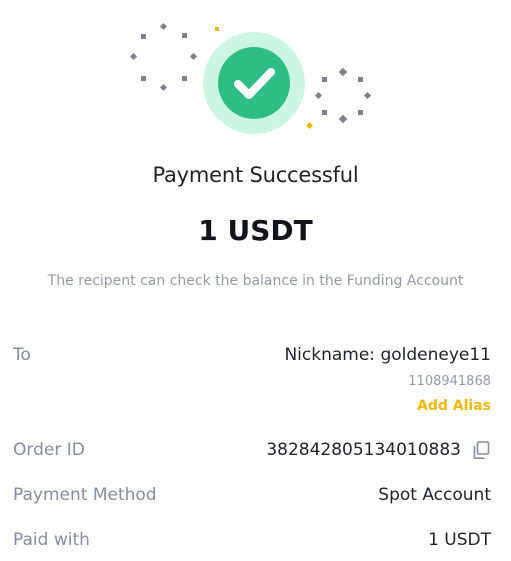  Describe the element at coordinates (363, 450) in the screenshot. I see `order-id-value: 382842805134010883` at that location.